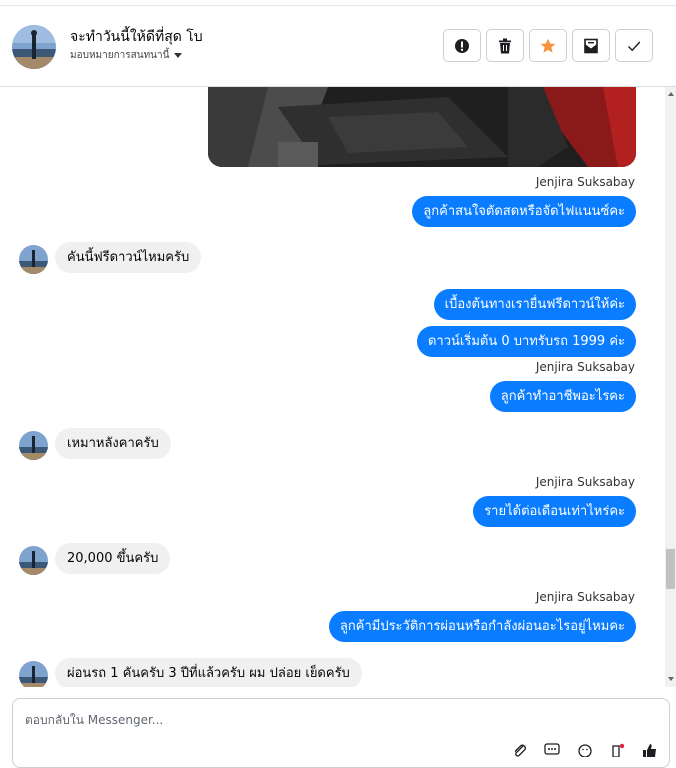 Image resolution: width=676 pixels, height=768 pixels. What do you see at coordinates (335, 720) in the screenshot?
I see `reply-input` at bounding box center [335, 720].